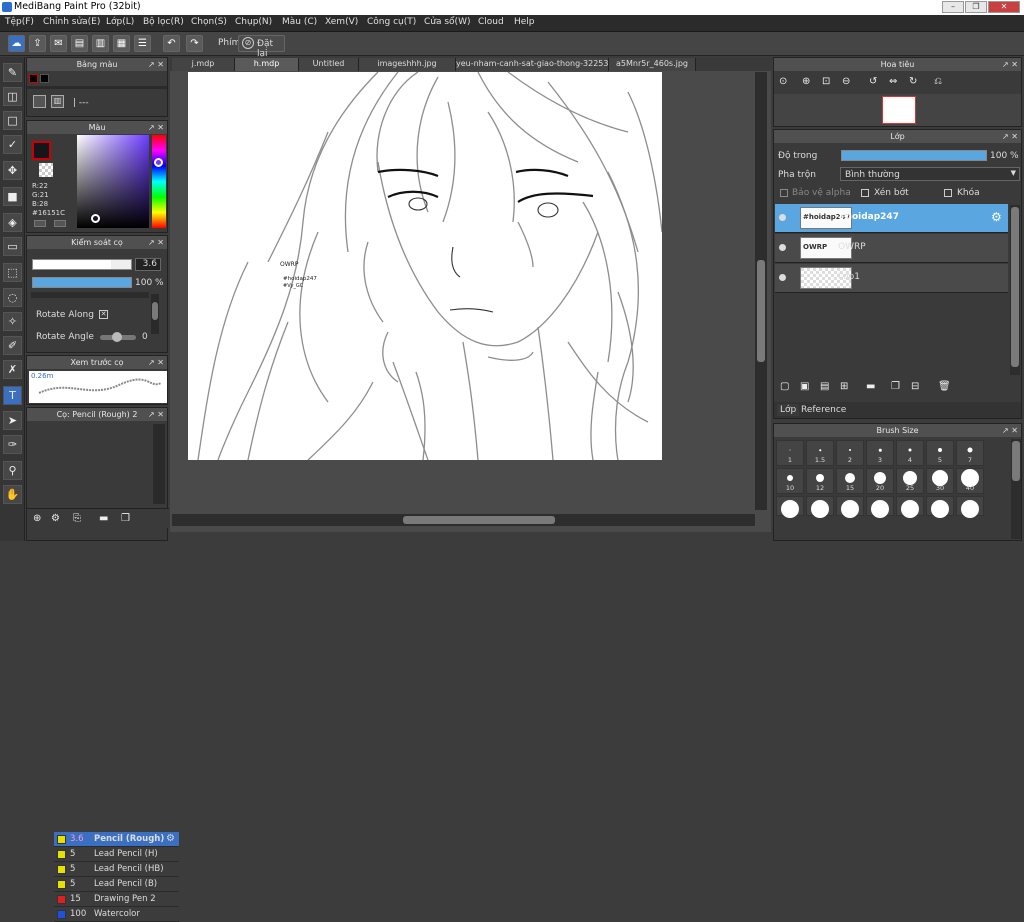 The image size is (1024, 922). Describe the element at coordinates (120, 22) in the screenshot. I see `menu-layer: Lớp(L)` at that location.